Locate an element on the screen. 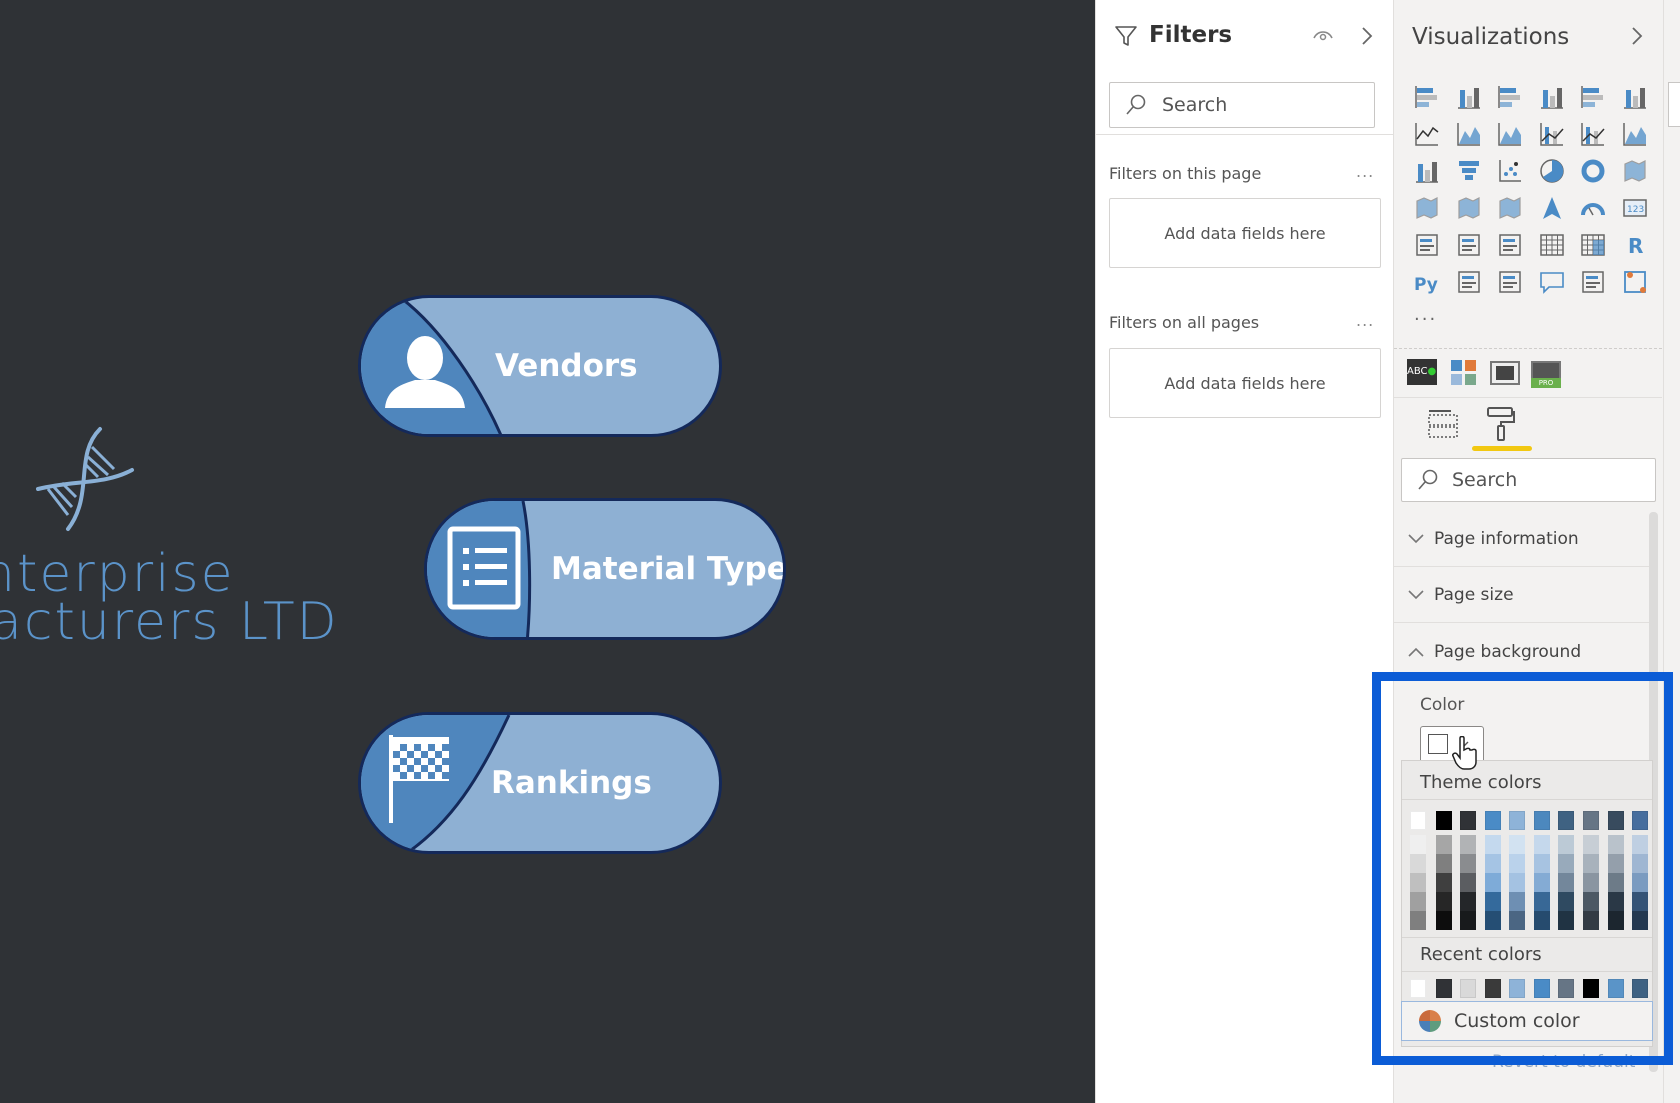  page-size-label: Page size is located at coordinates (1474, 595).